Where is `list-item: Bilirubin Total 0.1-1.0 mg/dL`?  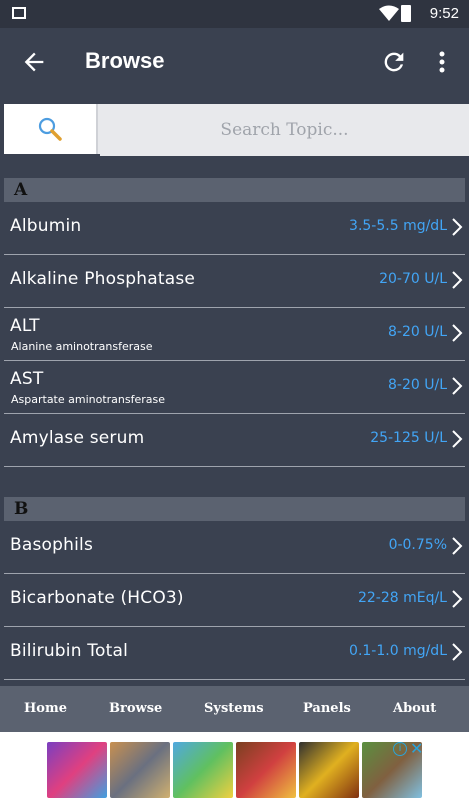
list-item: Bilirubin Total 0.1-1.0 mg/dL is located at coordinates (234, 653).